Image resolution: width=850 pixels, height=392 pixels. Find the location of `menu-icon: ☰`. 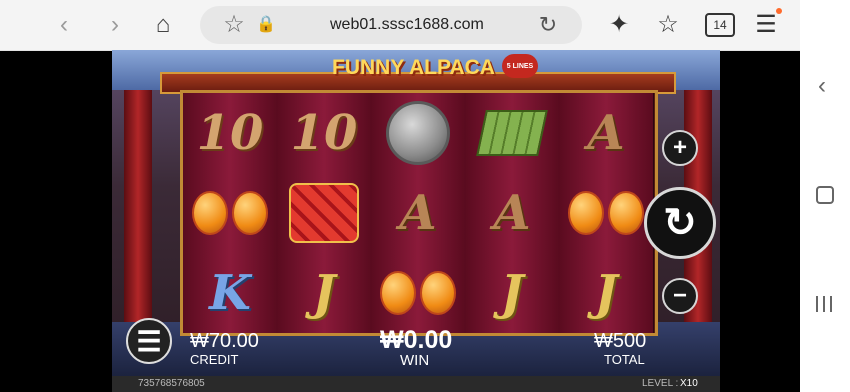

menu-icon: ☰ is located at coordinates (766, 25).